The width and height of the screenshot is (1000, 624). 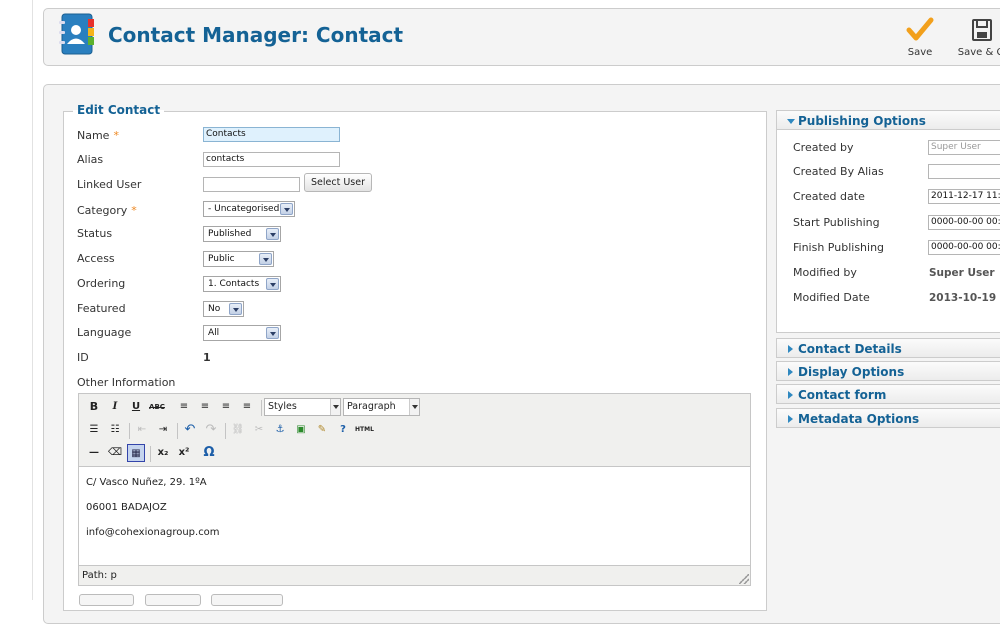 I want to click on created-date-field: 2011-12-17 11:44, so click(x=964, y=196).